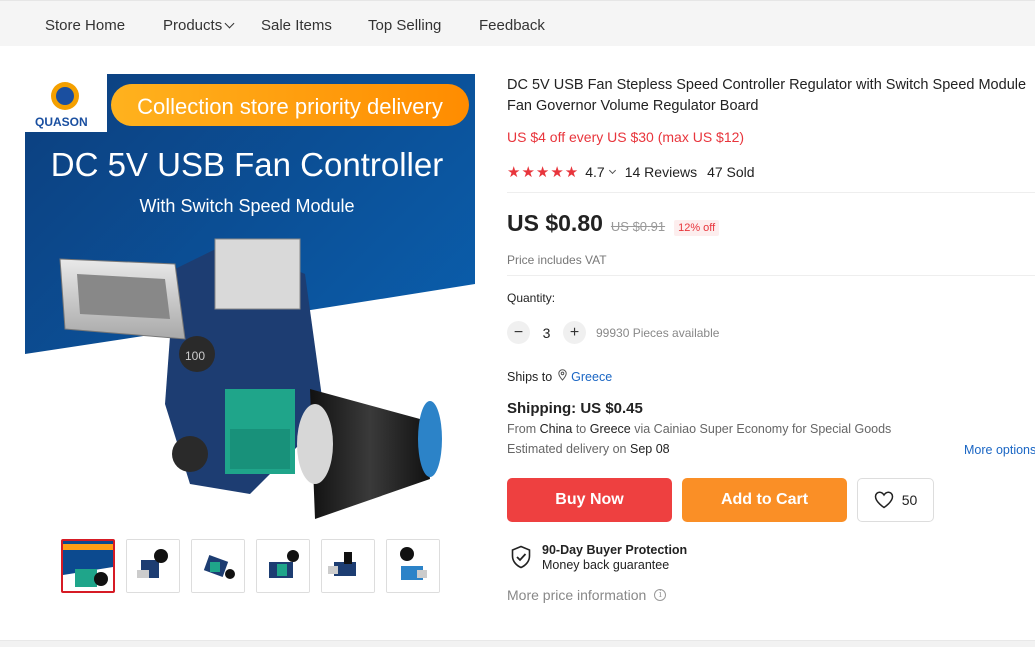  Describe the element at coordinates (512, 25) in the screenshot. I see `nav-feedback: Feedback` at that location.